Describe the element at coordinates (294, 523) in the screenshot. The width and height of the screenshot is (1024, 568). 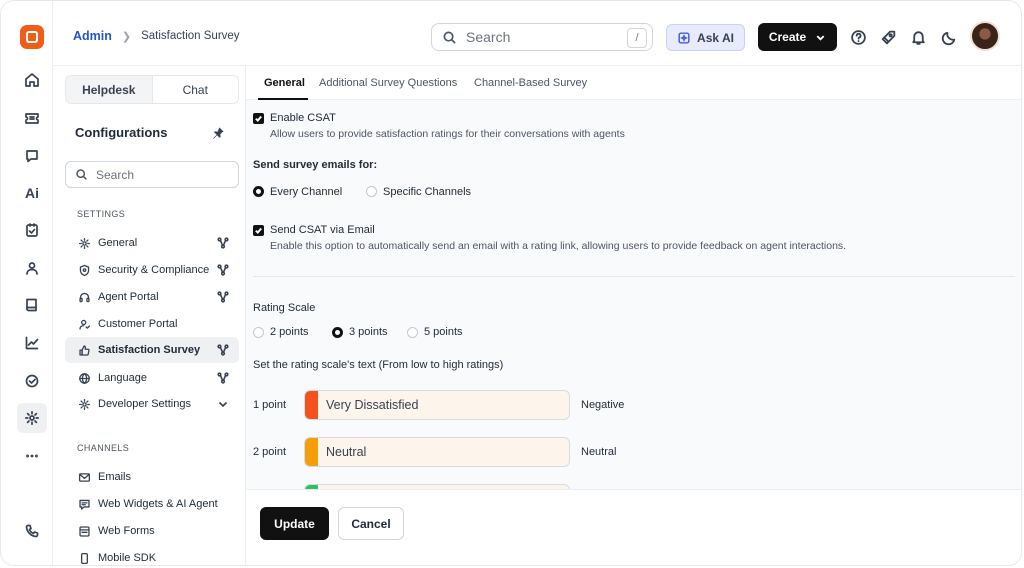
I see `update-button: Update` at that location.